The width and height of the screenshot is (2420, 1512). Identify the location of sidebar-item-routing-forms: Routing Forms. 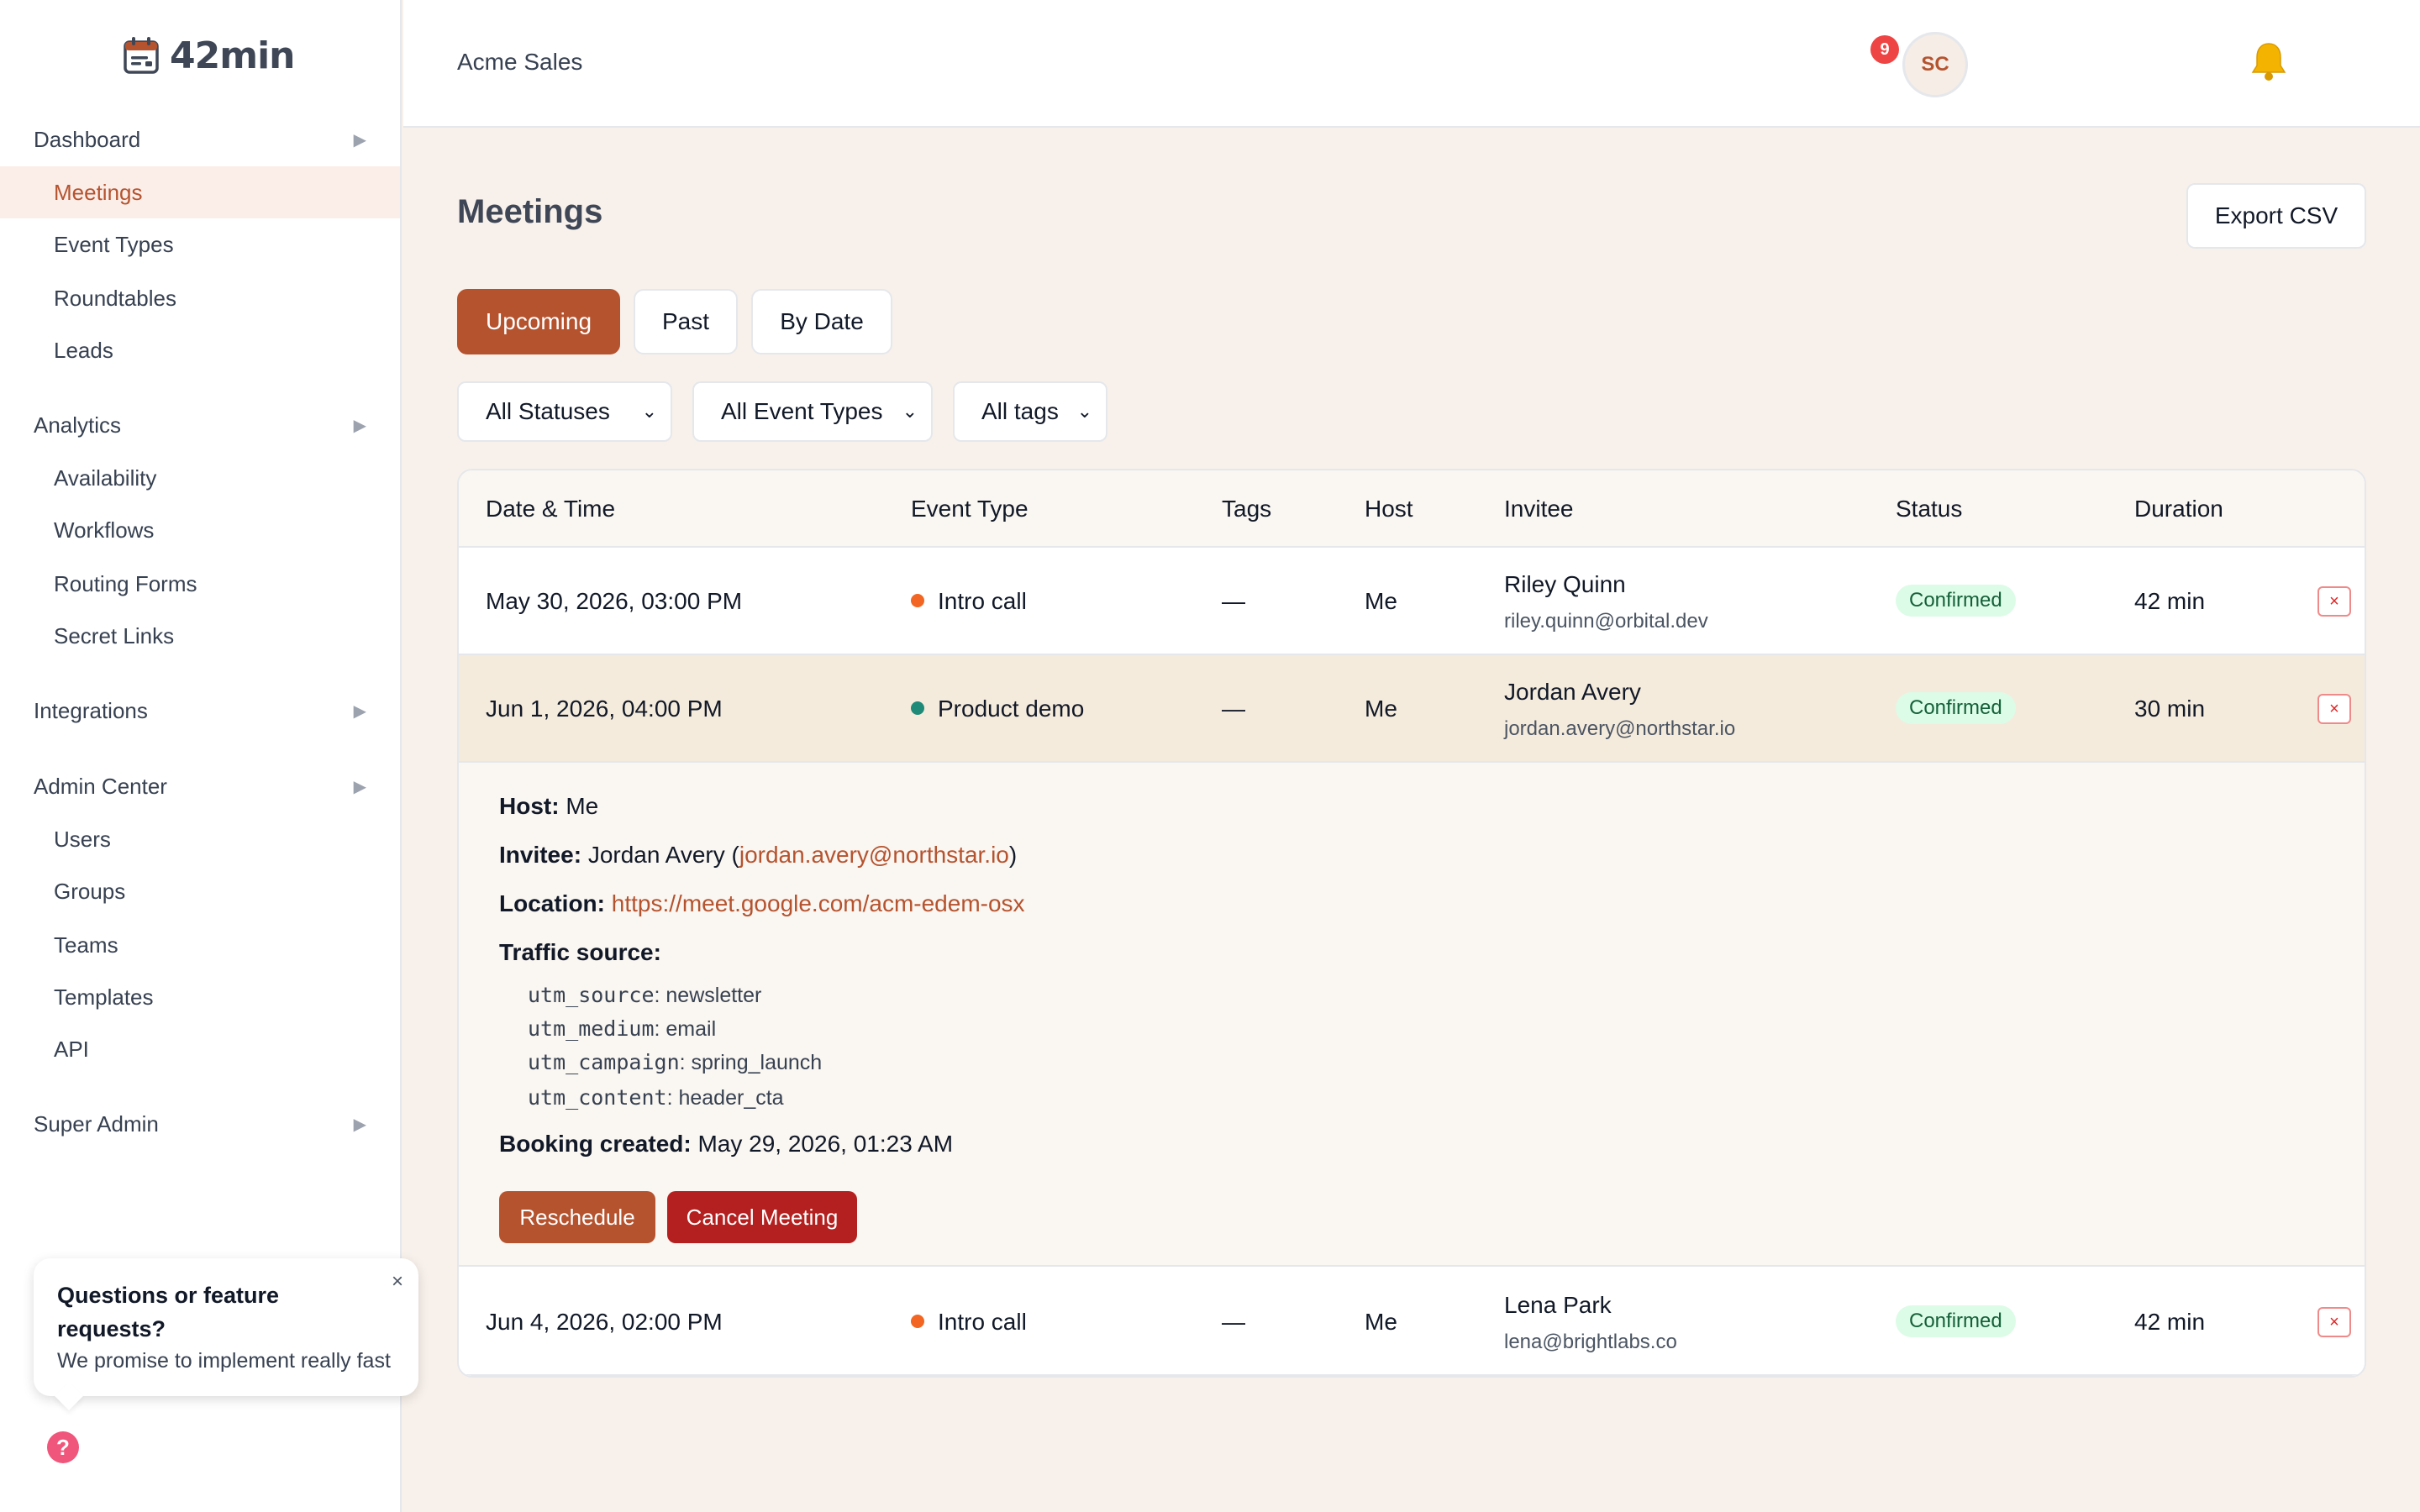
(200, 584).